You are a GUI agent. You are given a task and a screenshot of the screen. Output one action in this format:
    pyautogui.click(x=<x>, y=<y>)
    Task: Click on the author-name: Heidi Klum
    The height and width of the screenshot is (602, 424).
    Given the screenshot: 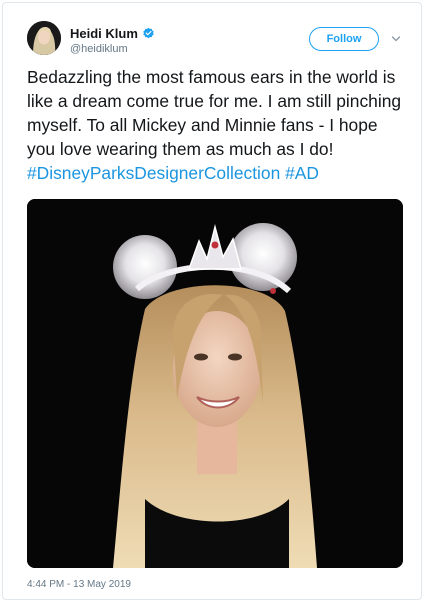 What is the action you would take?
    pyautogui.click(x=104, y=33)
    